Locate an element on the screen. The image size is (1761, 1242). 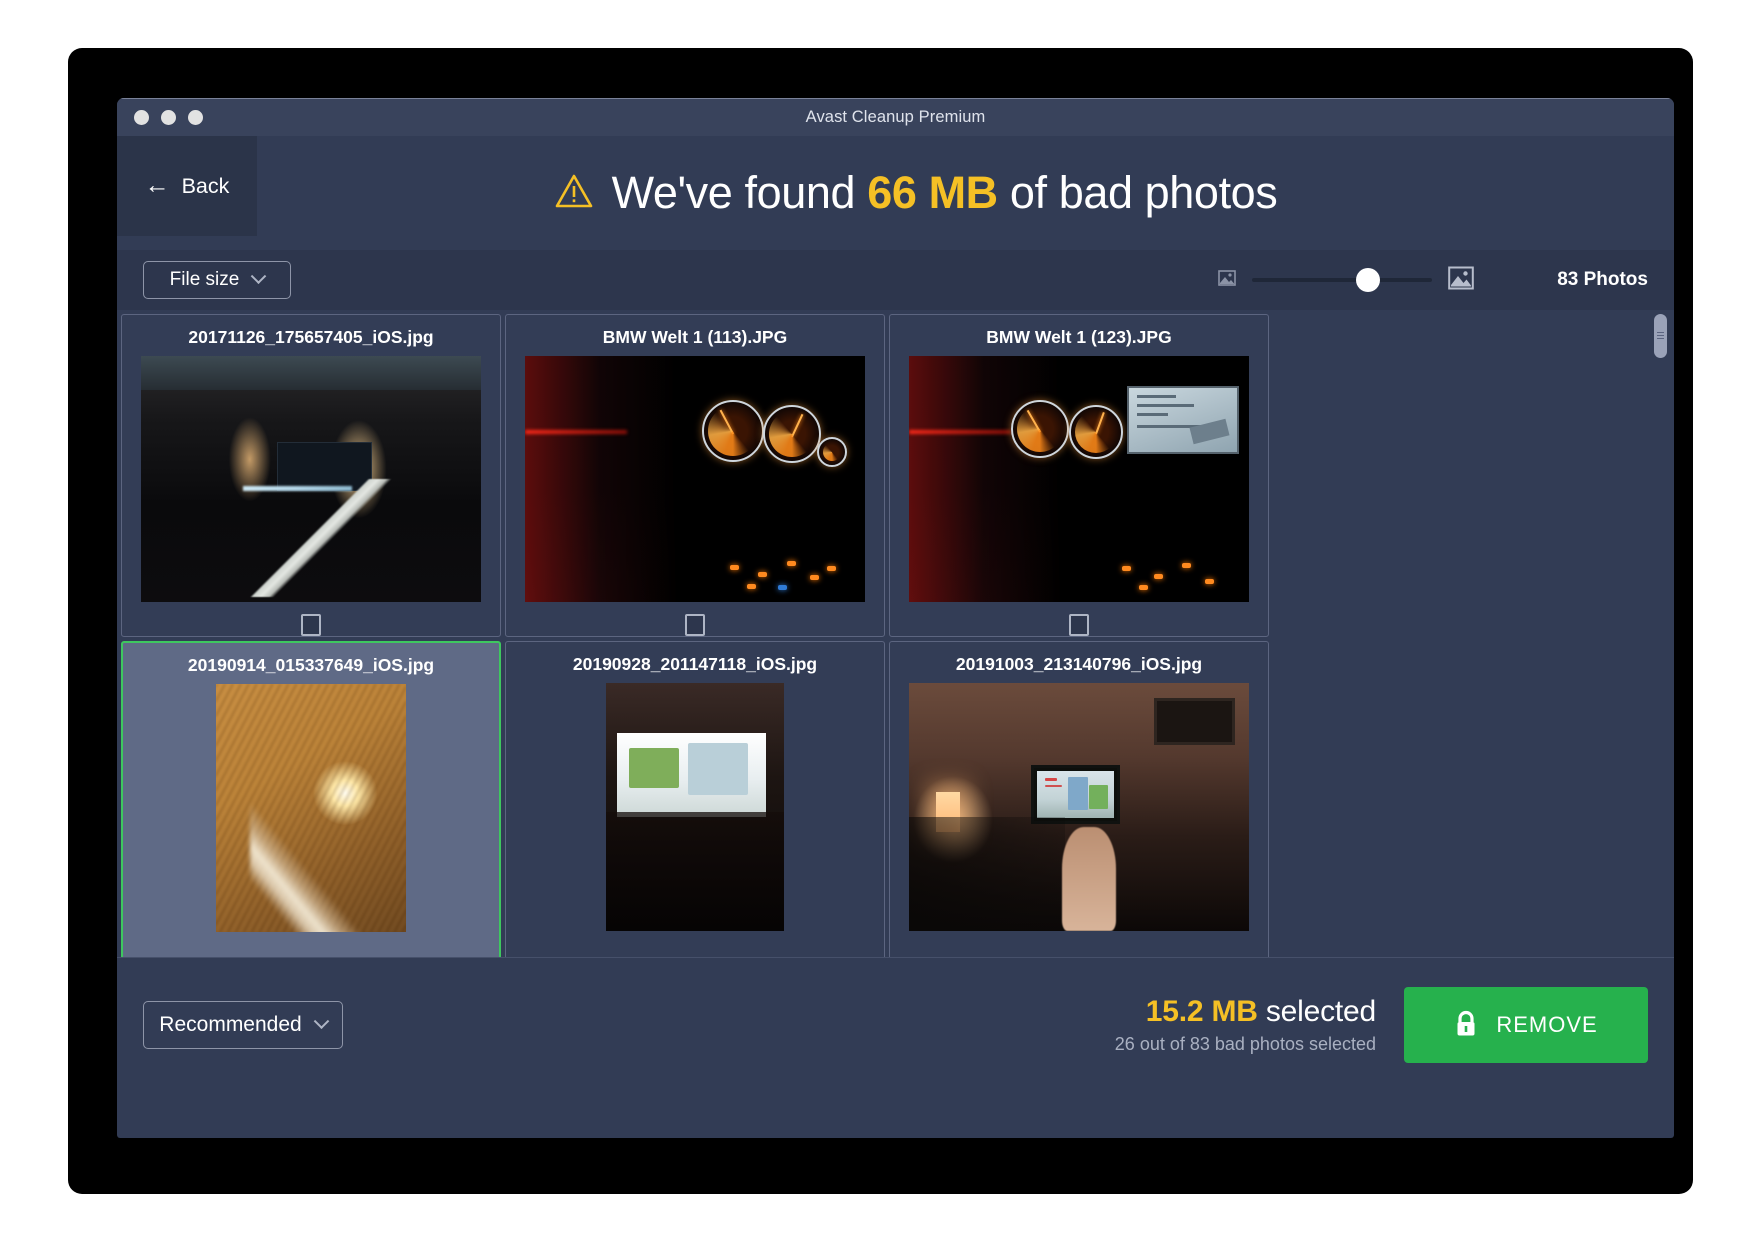
photo-image-car-dashboard is located at coordinates (695, 479).